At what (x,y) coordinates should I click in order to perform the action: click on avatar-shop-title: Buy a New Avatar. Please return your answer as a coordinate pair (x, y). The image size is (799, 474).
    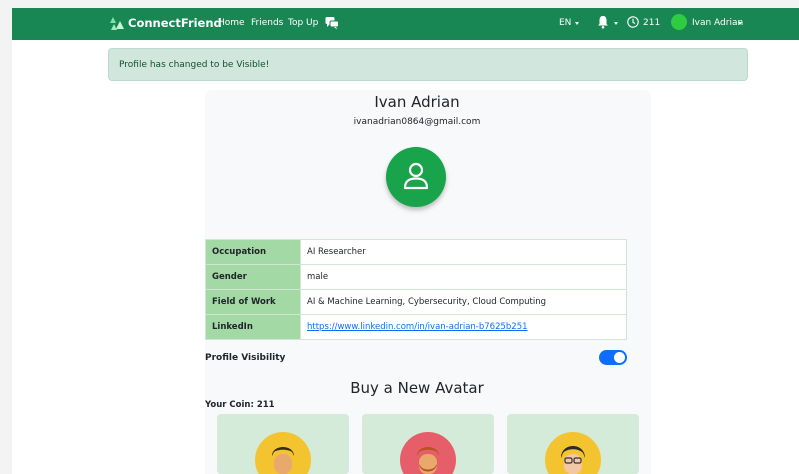
    Looking at the image, I should click on (417, 388).